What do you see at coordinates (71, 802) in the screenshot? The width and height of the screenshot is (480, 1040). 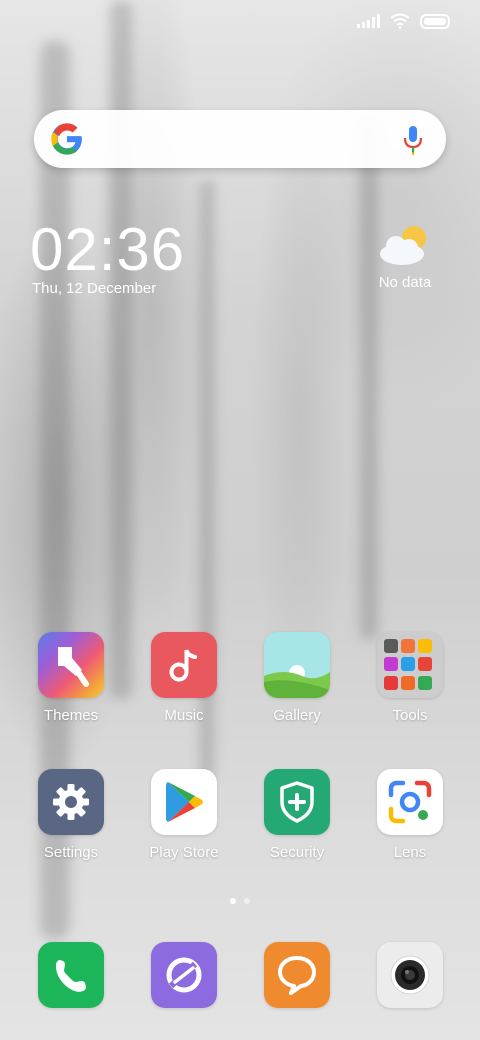 I see `gear-icon` at bounding box center [71, 802].